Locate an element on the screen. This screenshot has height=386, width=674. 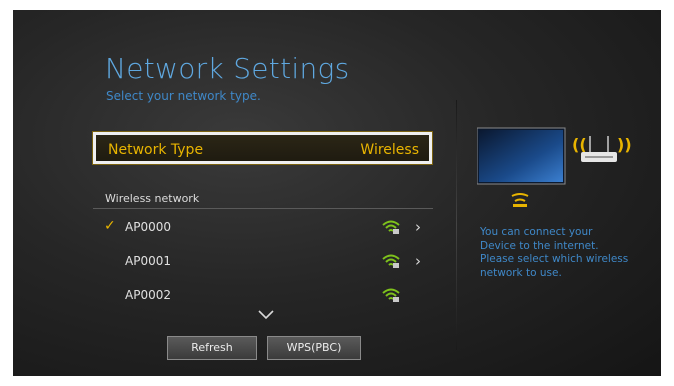
panel-divider is located at coordinates (456, 225).